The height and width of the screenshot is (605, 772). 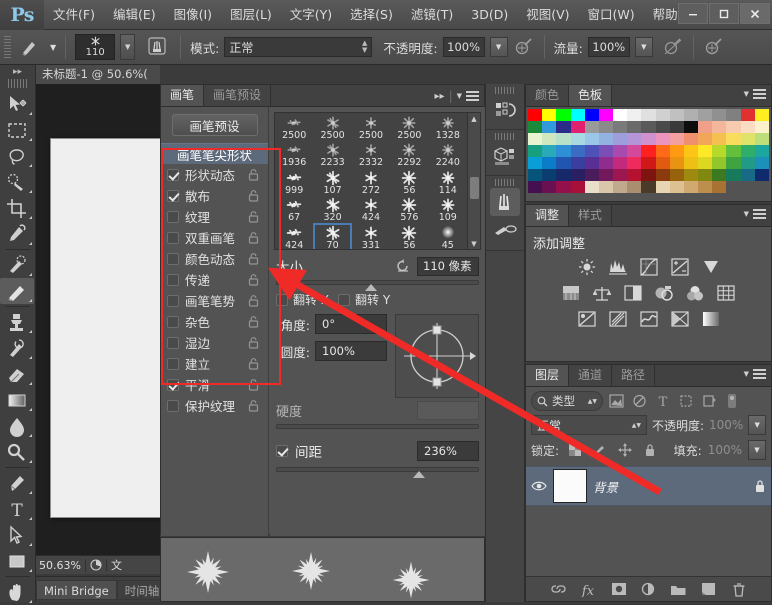 I want to click on brush-angle-dial, so click(x=437, y=356).